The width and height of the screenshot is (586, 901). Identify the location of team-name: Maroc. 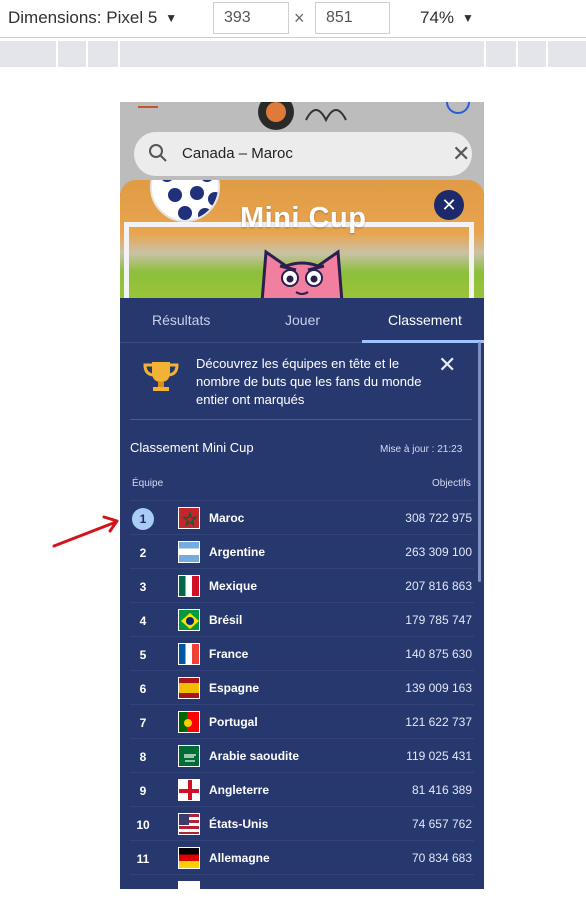
(227, 518).